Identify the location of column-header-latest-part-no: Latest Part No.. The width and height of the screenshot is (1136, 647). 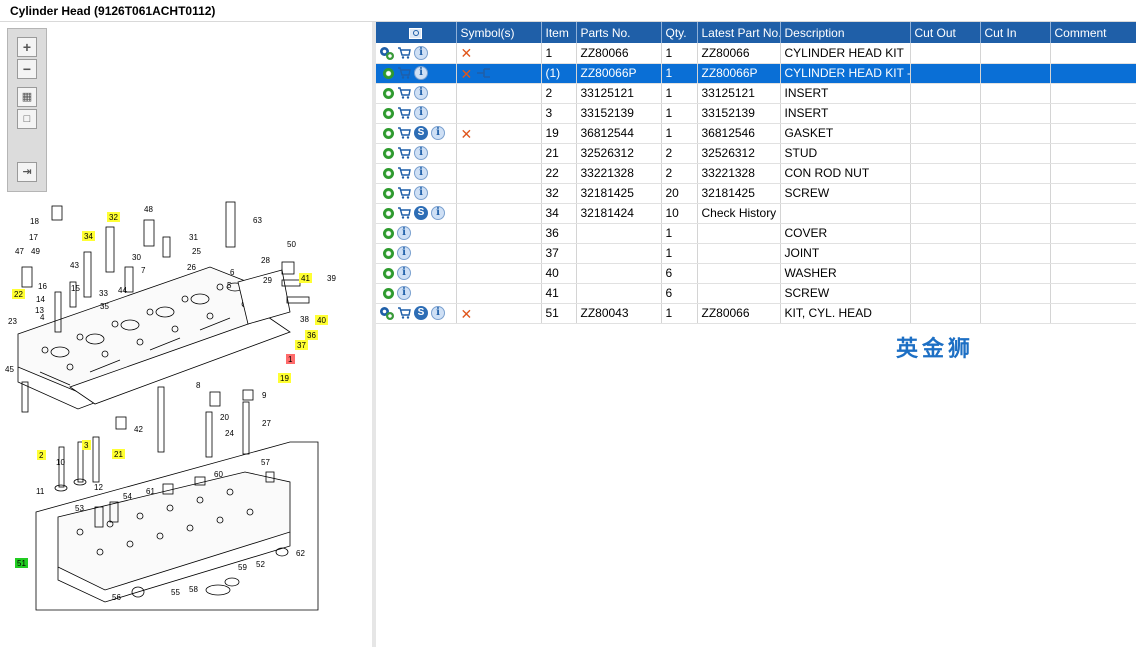
(739, 32).